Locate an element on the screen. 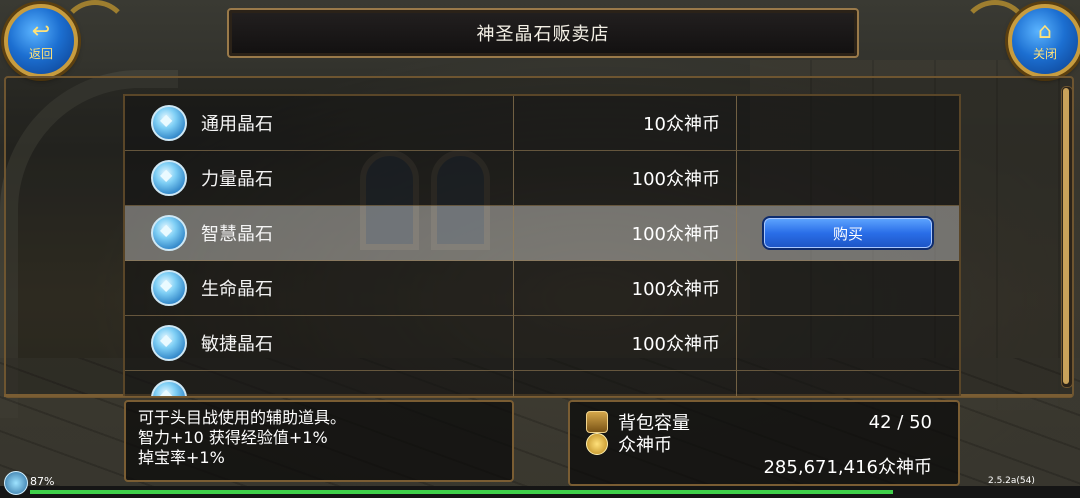 The height and width of the screenshot is (498, 1080). currency-value: 285,671,416众神币 is located at coordinates (847, 467).